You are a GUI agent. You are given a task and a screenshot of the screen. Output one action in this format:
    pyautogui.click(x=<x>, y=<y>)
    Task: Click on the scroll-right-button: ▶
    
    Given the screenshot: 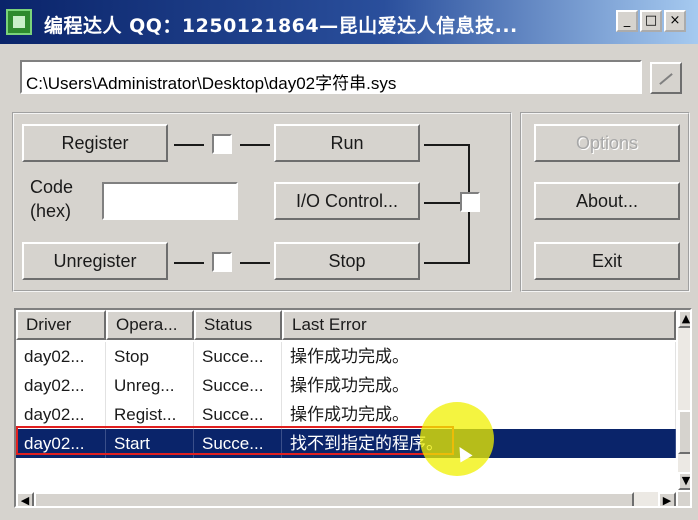 What is the action you would take?
    pyautogui.click(x=667, y=499)
    